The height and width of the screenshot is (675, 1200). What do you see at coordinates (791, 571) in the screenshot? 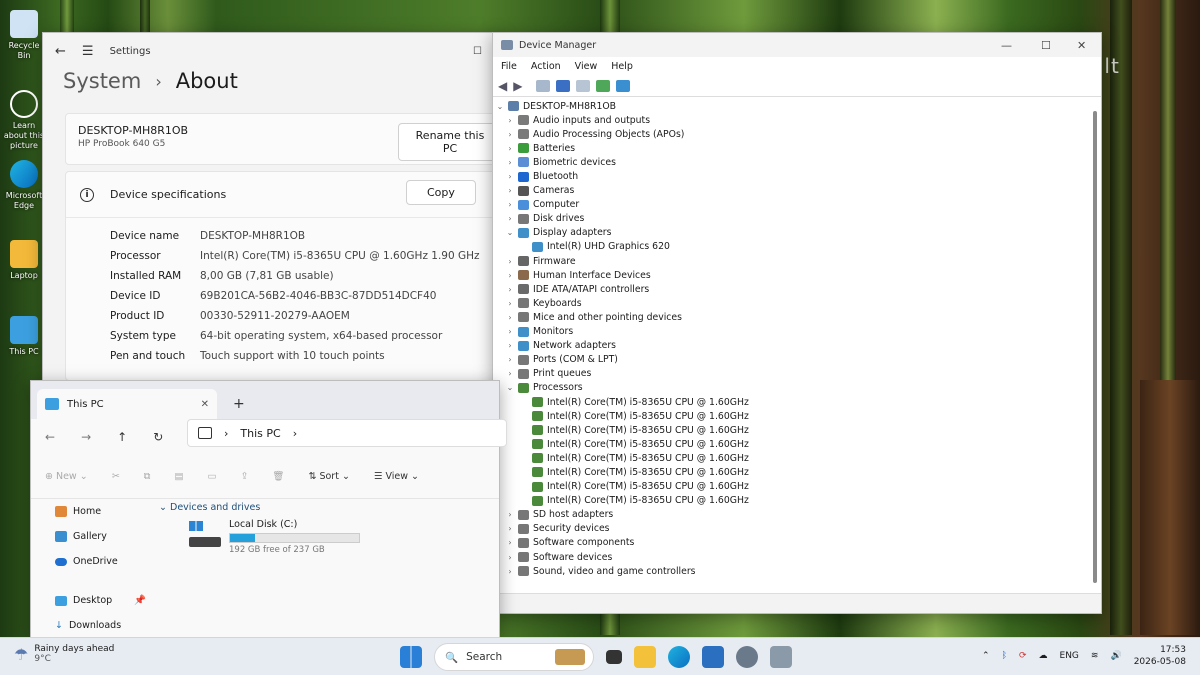
I see `tree-category-item: › Sound, video and game controllers` at bounding box center [791, 571].